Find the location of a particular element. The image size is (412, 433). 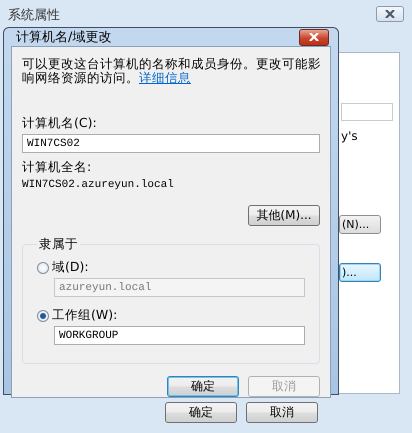

full-name-text: WIN7CS02.azureyun.local is located at coordinates (98, 185).